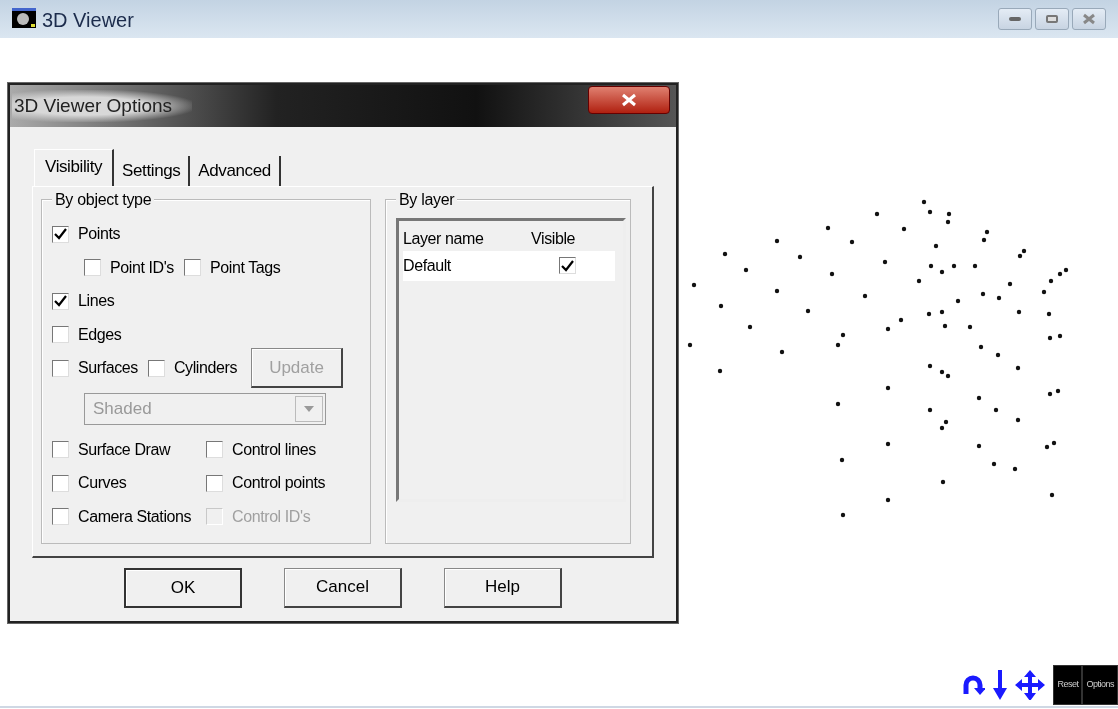 The image size is (1118, 709). What do you see at coordinates (343, 587) in the screenshot?
I see `cancel-button: Cancel` at bounding box center [343, 587].